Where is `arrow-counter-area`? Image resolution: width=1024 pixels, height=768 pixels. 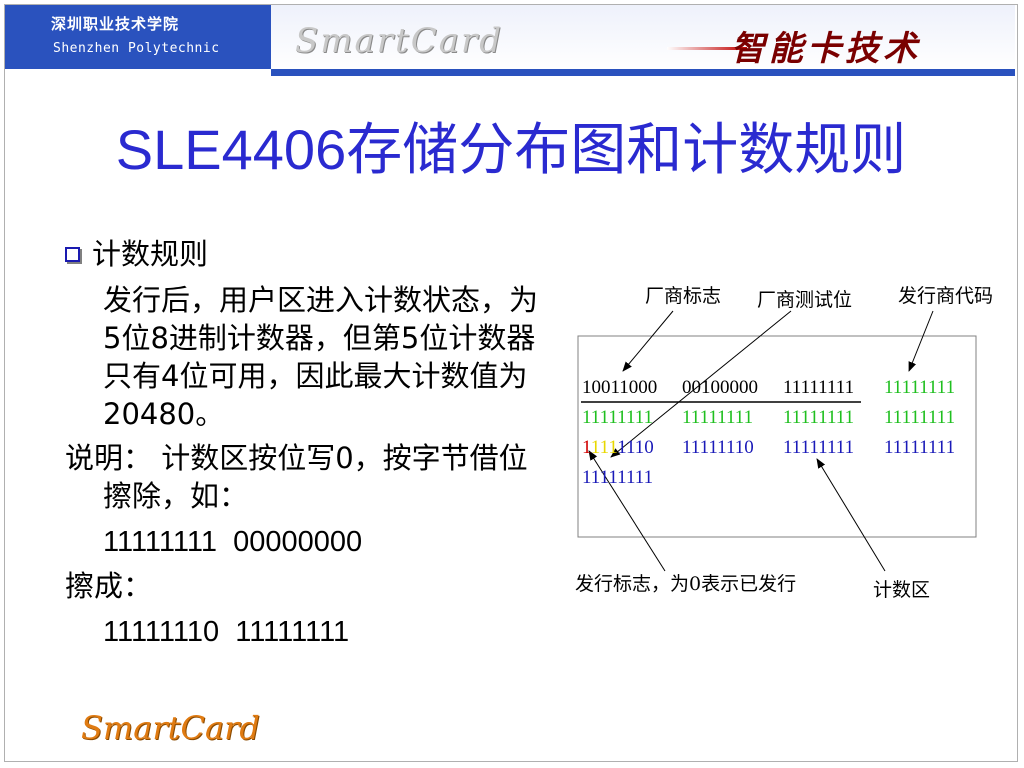 arrow-counter-area is located at coordinates (851, 515).